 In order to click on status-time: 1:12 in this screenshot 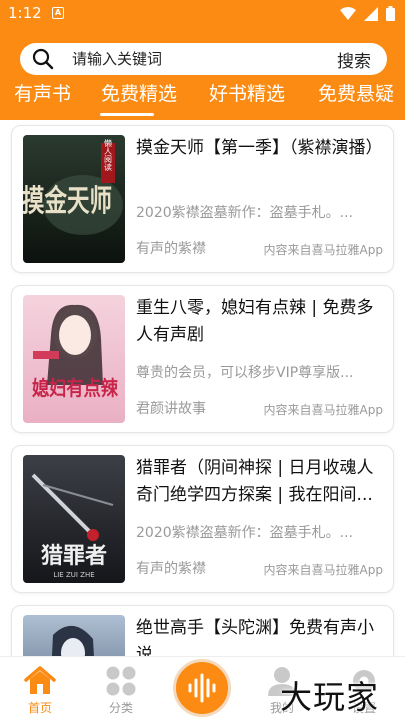, I will do `click(25, 13)`.